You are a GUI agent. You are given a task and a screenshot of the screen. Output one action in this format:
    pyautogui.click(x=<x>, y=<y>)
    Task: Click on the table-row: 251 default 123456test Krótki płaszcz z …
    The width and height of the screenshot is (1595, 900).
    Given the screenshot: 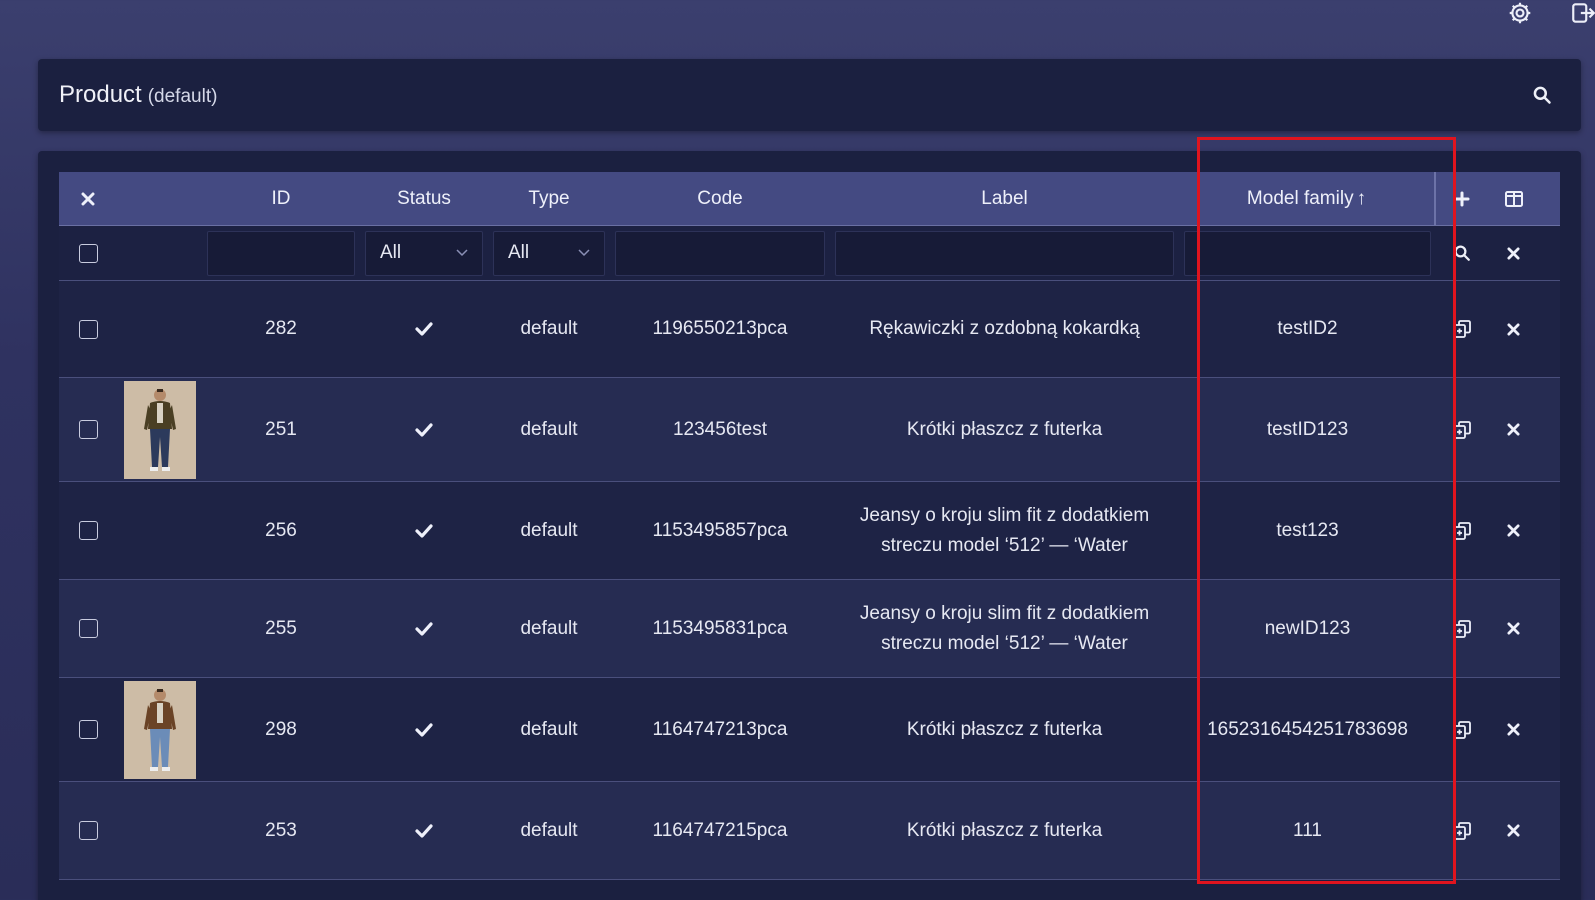 What is the action you would take?
    pyautogui.click(x=809, y=430)
    